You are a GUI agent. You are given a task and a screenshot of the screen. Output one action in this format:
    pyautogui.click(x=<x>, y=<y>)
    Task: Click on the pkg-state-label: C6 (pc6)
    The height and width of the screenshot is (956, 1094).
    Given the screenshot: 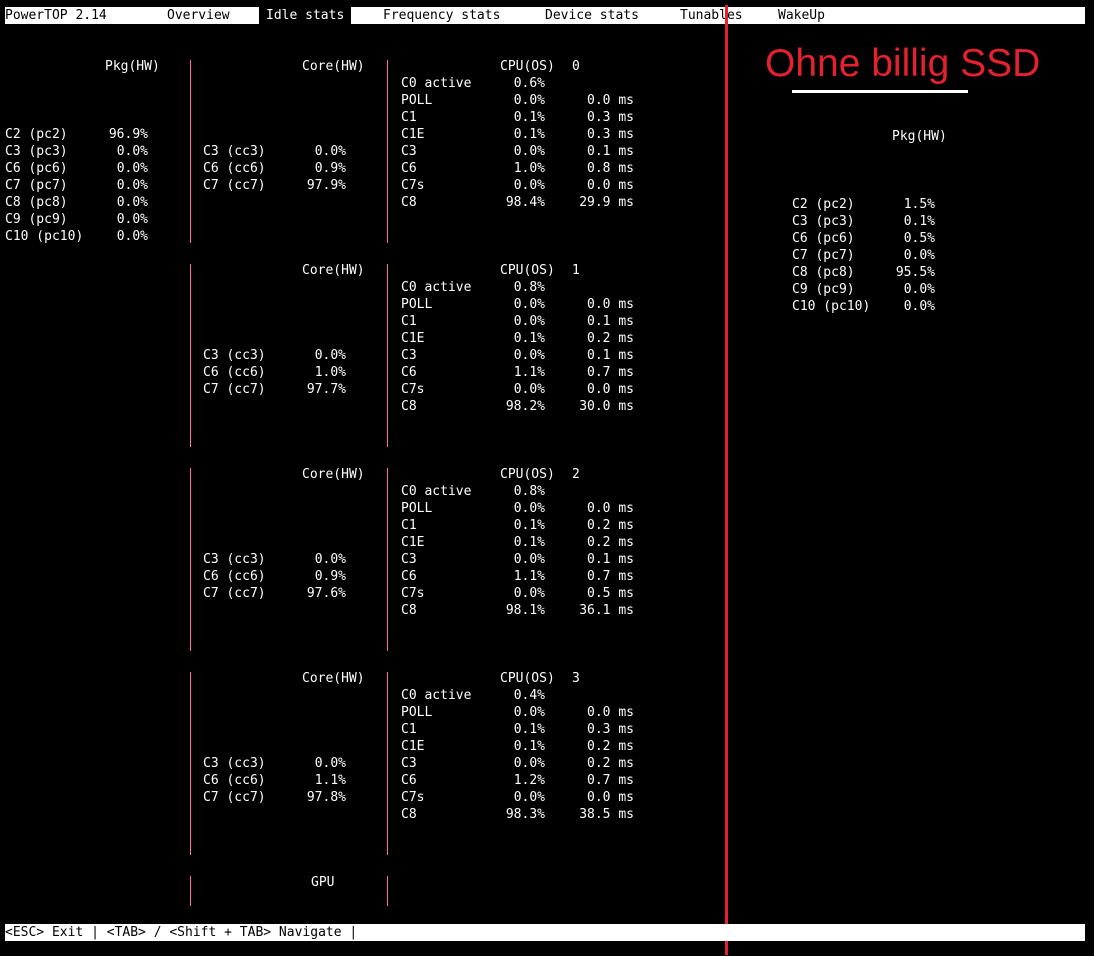 What is the action you would take?
    pyautogui.click(x=36, y=168)
    